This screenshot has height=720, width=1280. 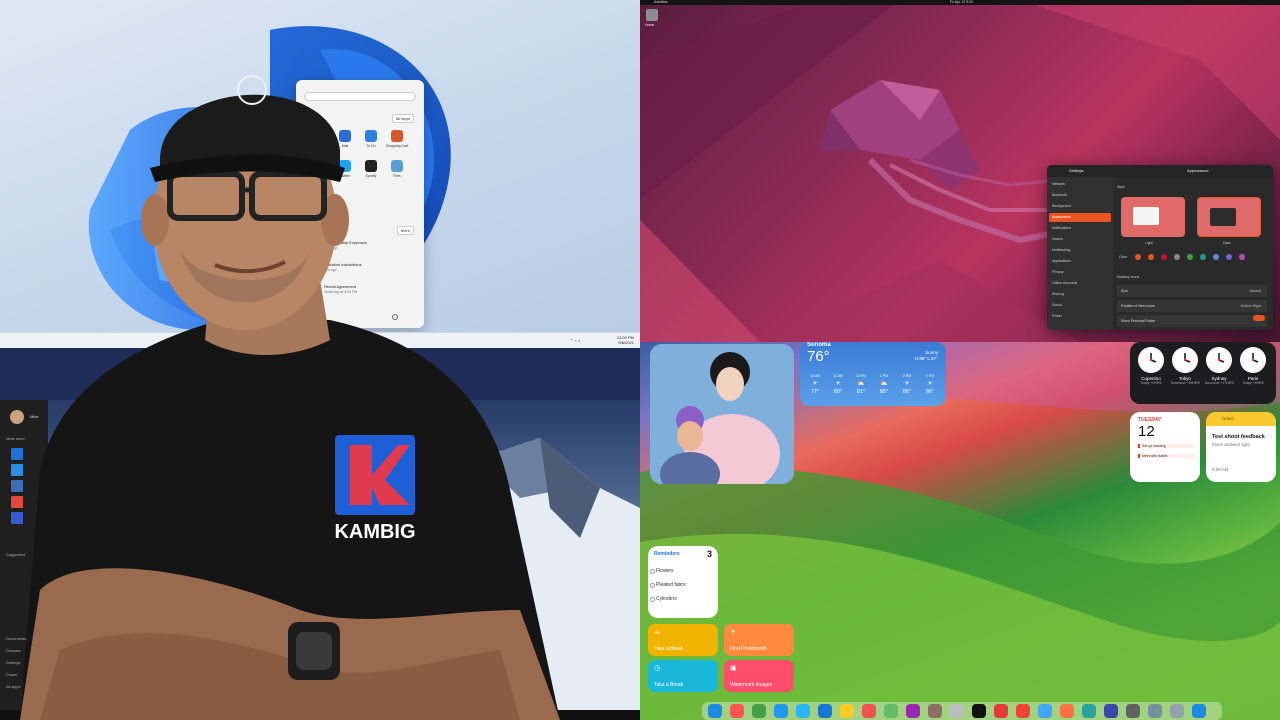 I want to click on weather-condition: Sunny, so click(x=931, y=352).